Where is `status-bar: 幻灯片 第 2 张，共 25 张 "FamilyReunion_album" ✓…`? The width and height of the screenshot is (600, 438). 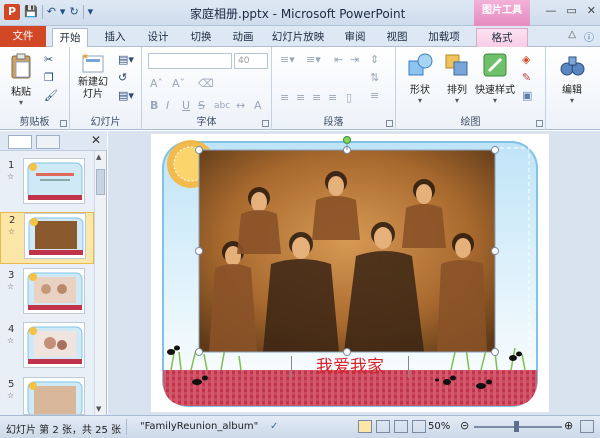 status-bar: 幻灯片 第 2 张，共 25 张 "FamilyReunion_album" ✓… is located at coordinates (300, 426).